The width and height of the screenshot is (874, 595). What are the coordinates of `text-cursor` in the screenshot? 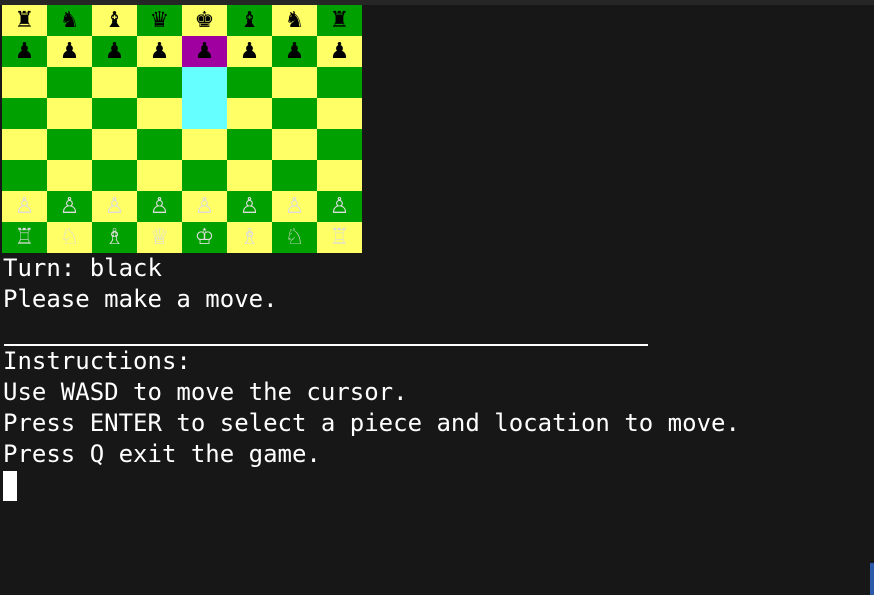 It's located at (10, 486).